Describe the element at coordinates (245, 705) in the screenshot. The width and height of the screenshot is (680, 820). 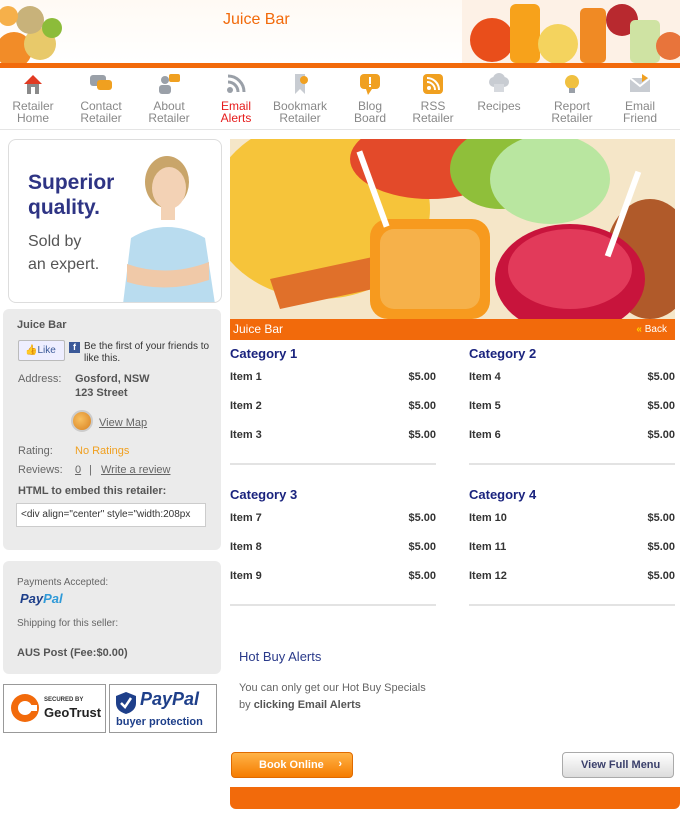
I see `hot-buy-line-2-prefix: by` at that location.